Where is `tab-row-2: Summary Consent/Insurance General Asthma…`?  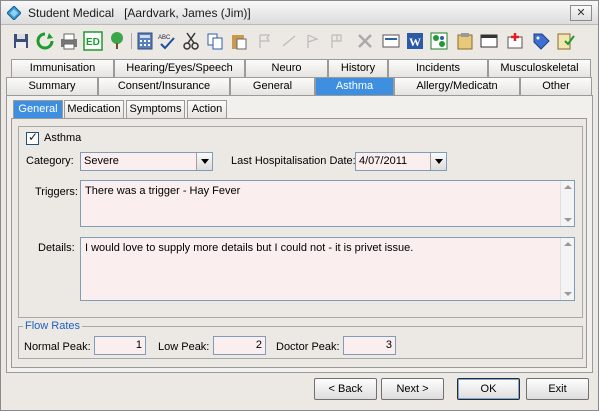
tab-row-2: Summary Consent/Insurance General Asthma… is located at coordinates (299, 86).